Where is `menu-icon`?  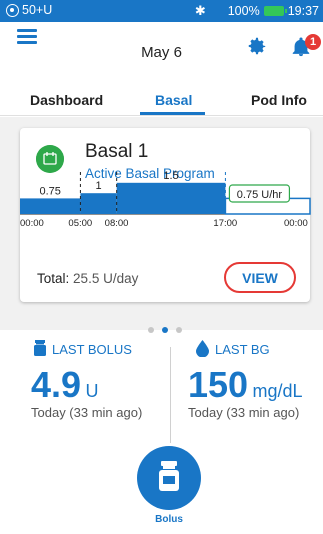 menu-icon is located at coordinates (27, 36).